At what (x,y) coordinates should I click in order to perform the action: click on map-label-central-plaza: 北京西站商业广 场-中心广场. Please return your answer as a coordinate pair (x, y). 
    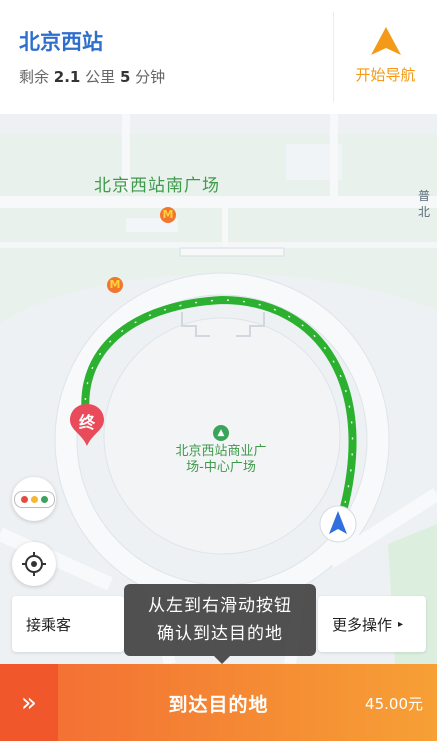
    Looking at the image, I should click on (221, 460).